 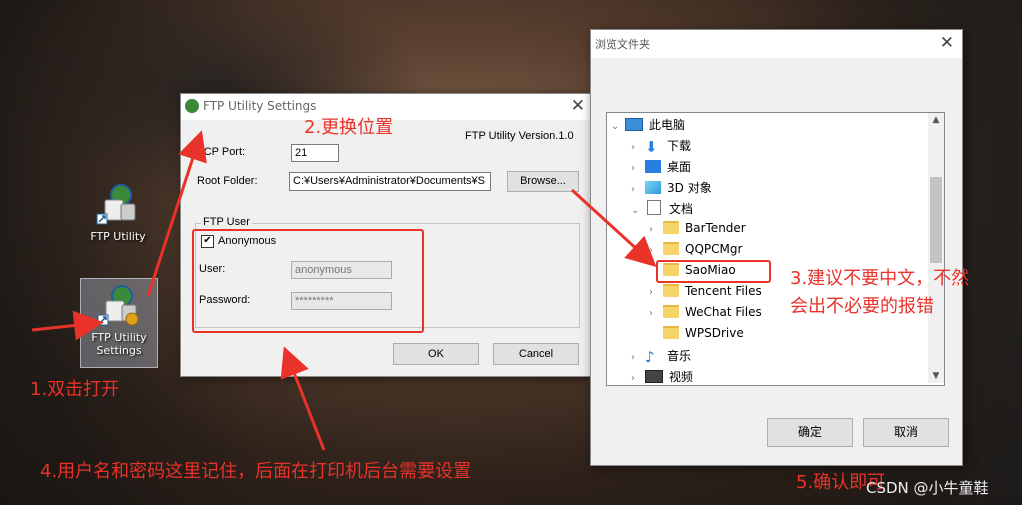 I want to click on tree-item-label: BarTender, so click(x=715, y=228).